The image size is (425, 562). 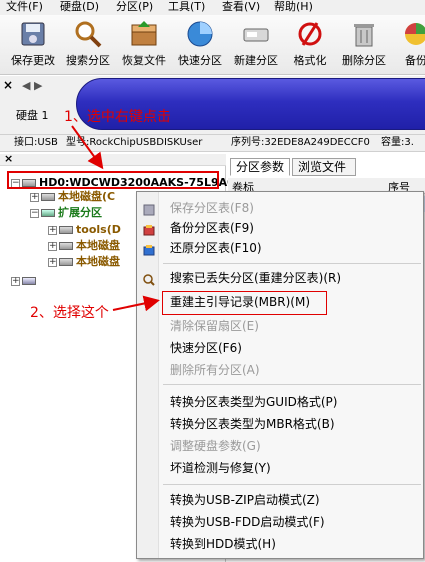 I want to click on menu-file: 文件(F), so click(x=24, y=6).